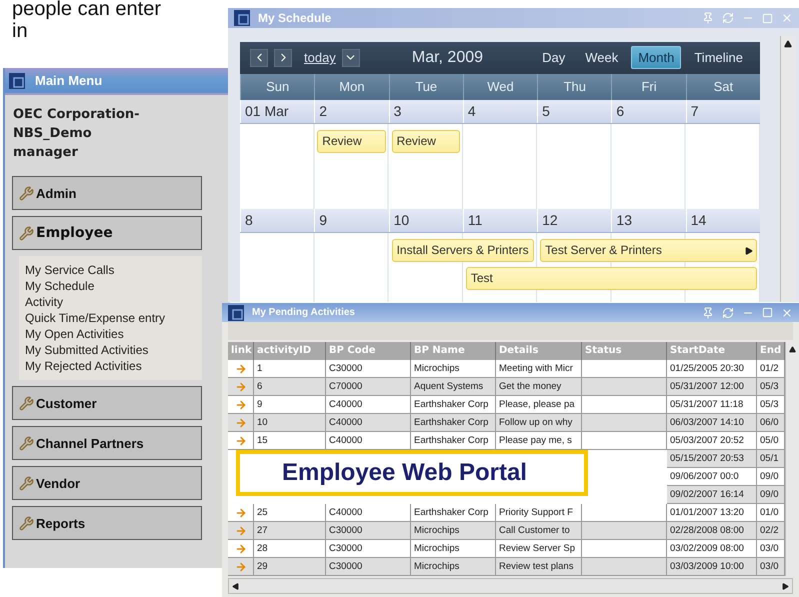  I want to click on submenu-item: My Submitted Activities, so click(110, 350).